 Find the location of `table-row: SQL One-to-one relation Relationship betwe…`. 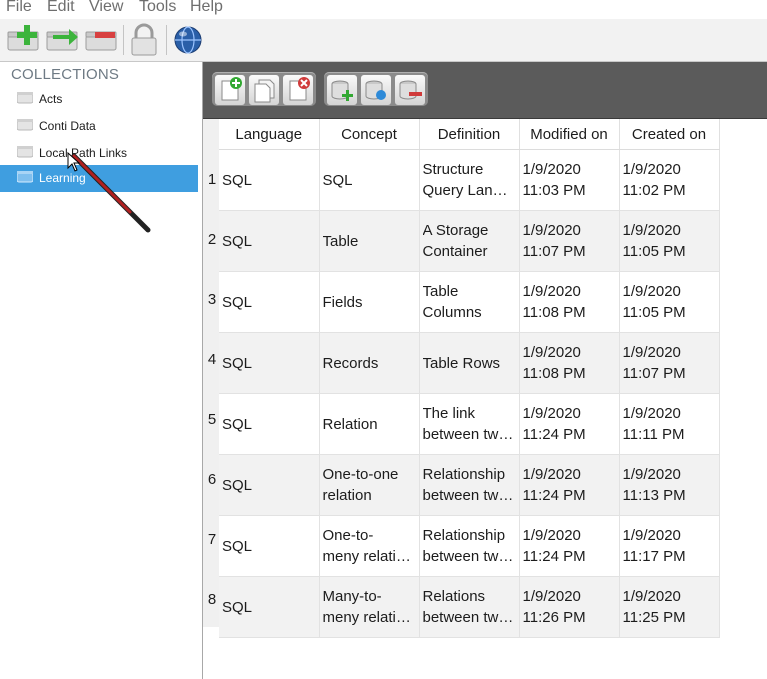

table-row: SQL One-to-one relation Relationship betwe… is located at coordinates (469, 485).